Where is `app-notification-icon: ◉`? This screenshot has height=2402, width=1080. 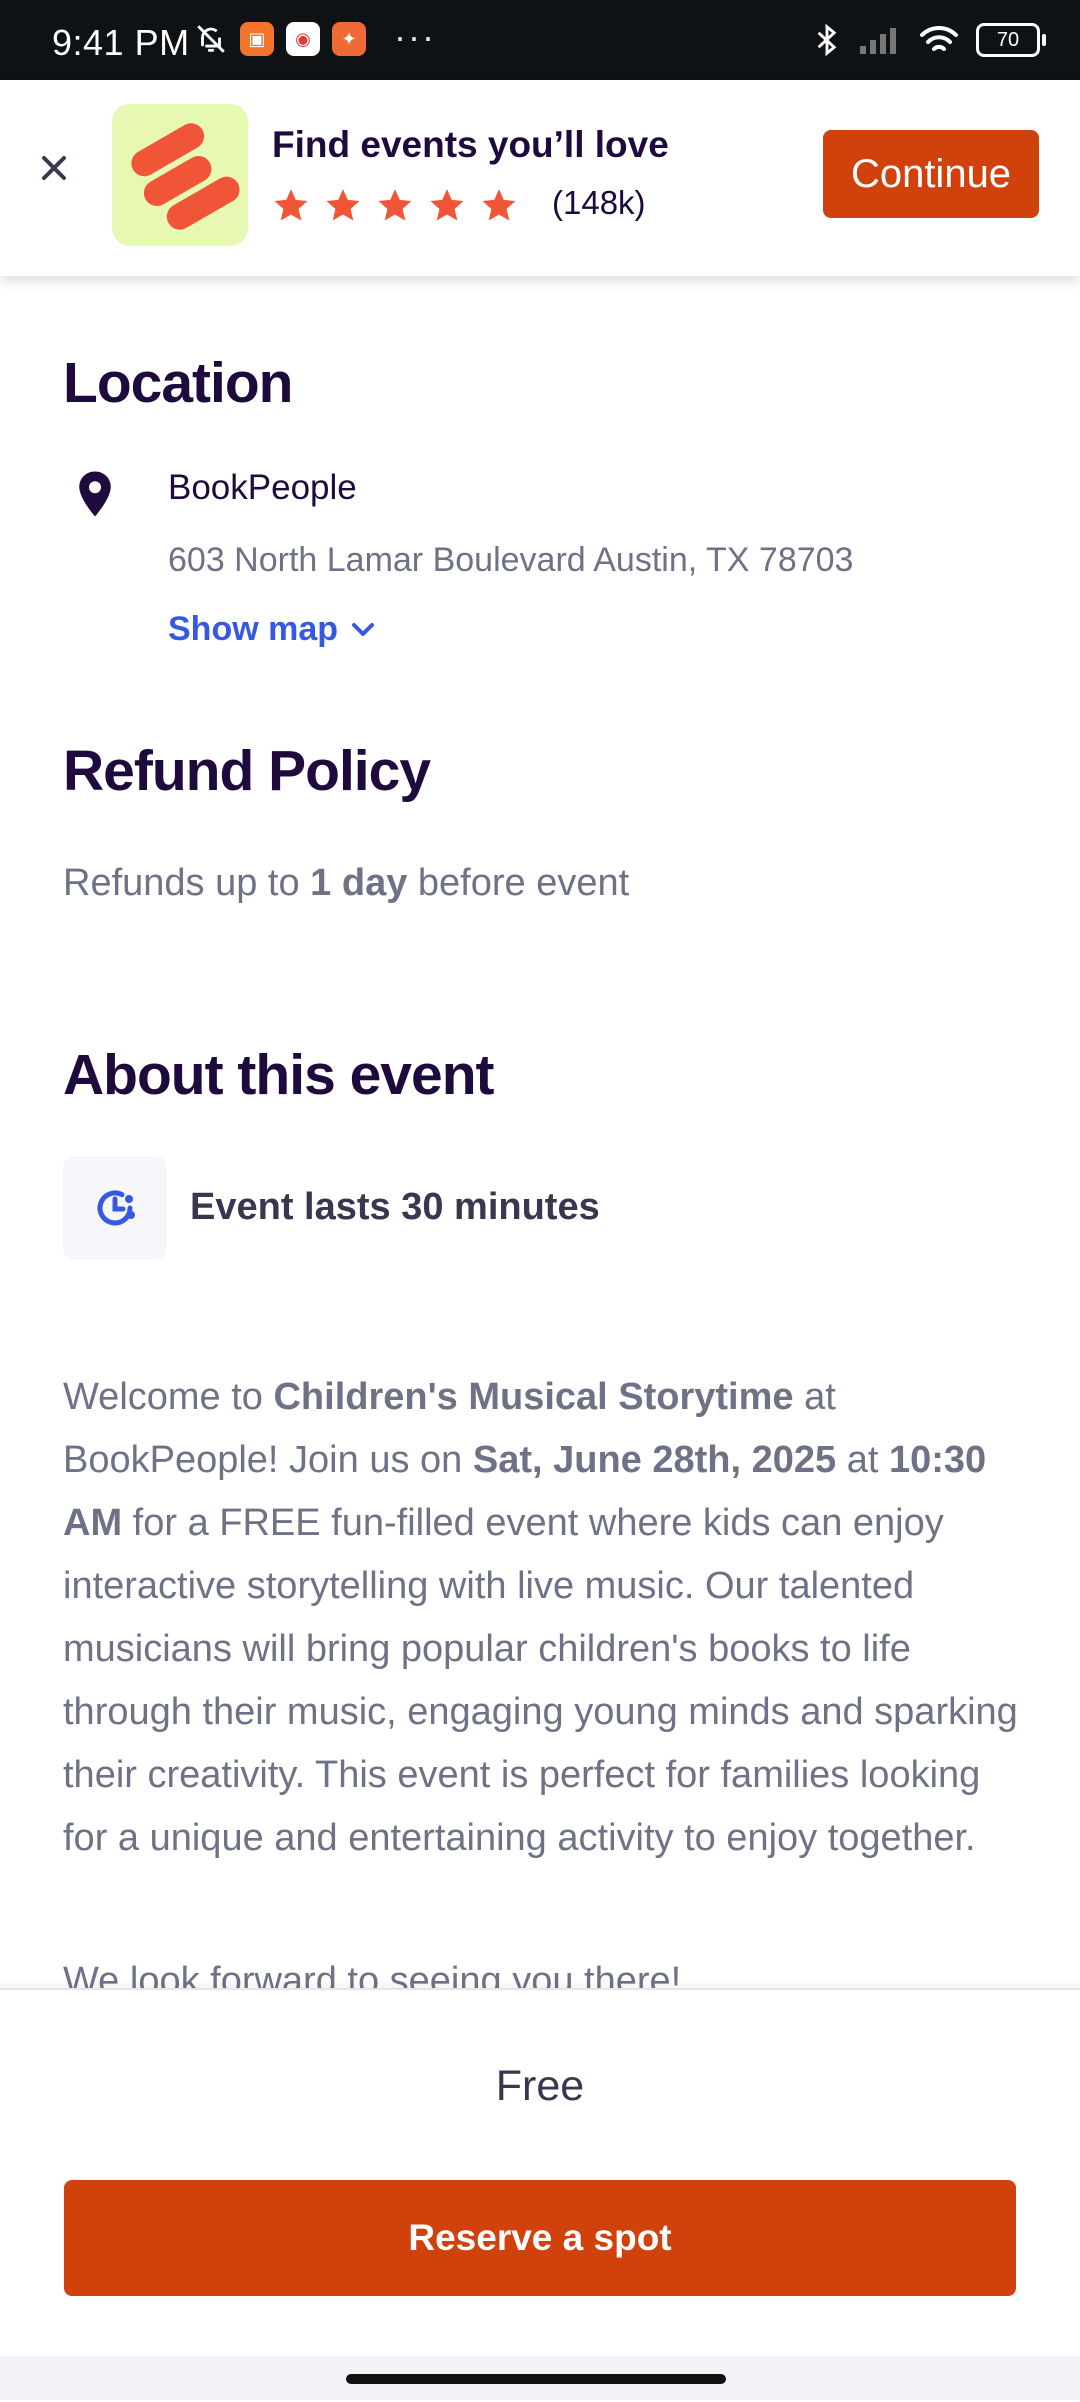 app-notification-icon: ◉ is located at coordinates (303, 39).